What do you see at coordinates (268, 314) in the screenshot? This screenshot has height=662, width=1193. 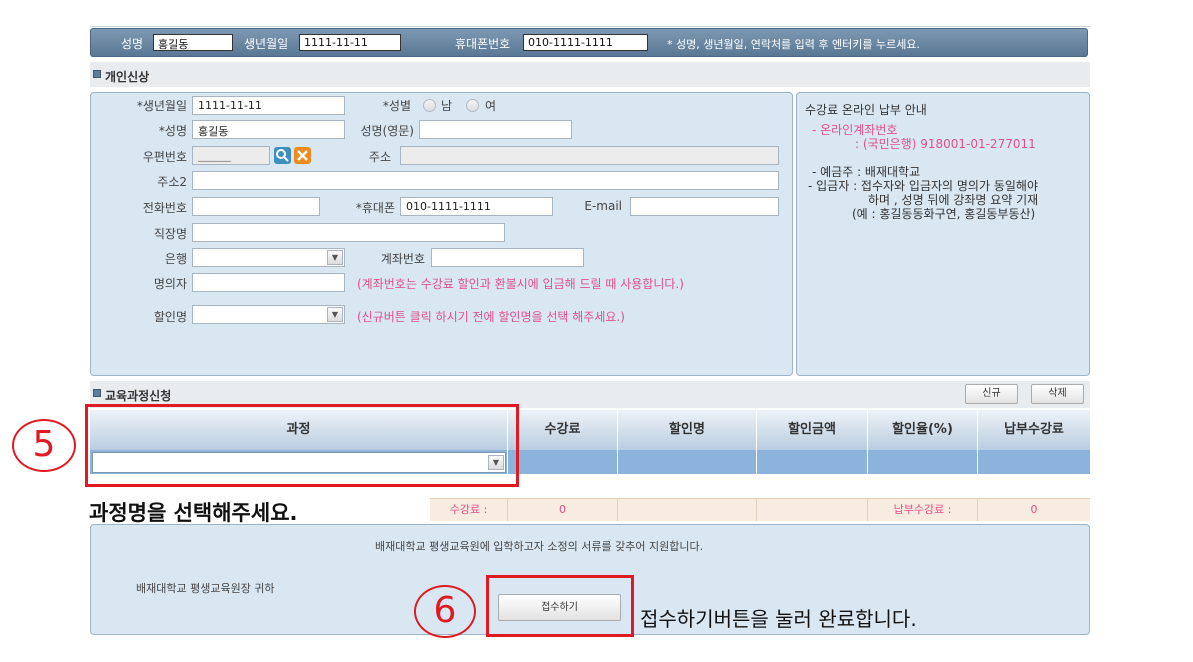 I see `discount-select: ▼` at bounding box center [268, 314].